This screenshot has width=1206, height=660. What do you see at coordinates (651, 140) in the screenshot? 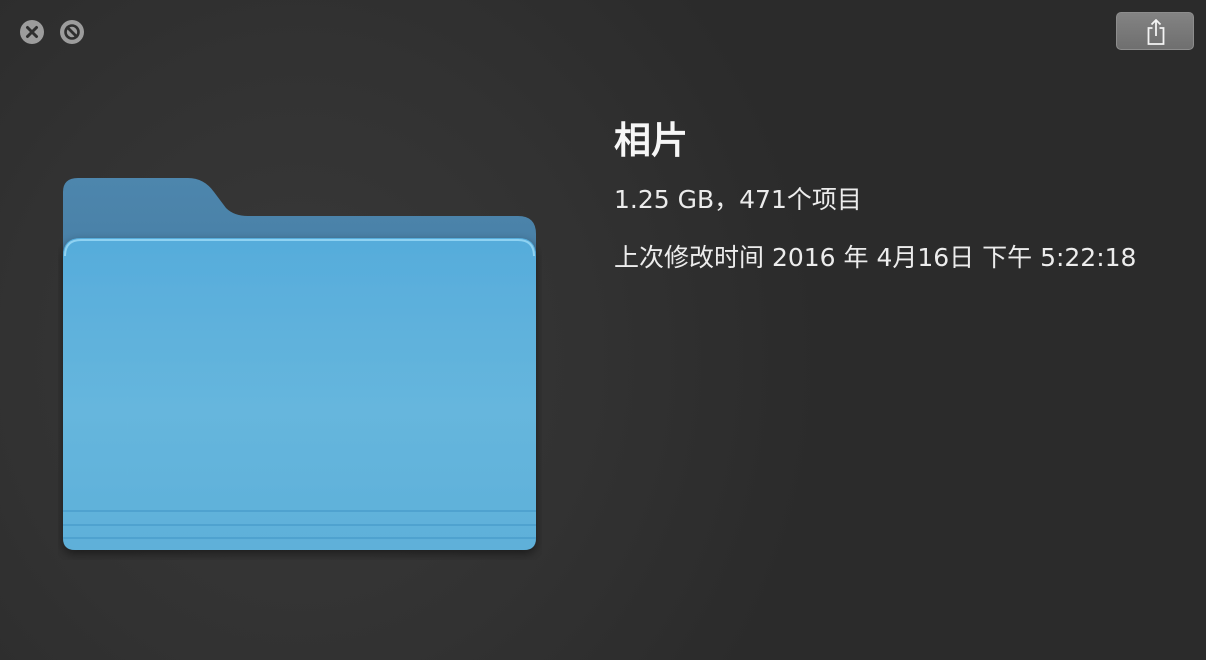
I see `file-name: 相片` at bounding box center [651, 140].